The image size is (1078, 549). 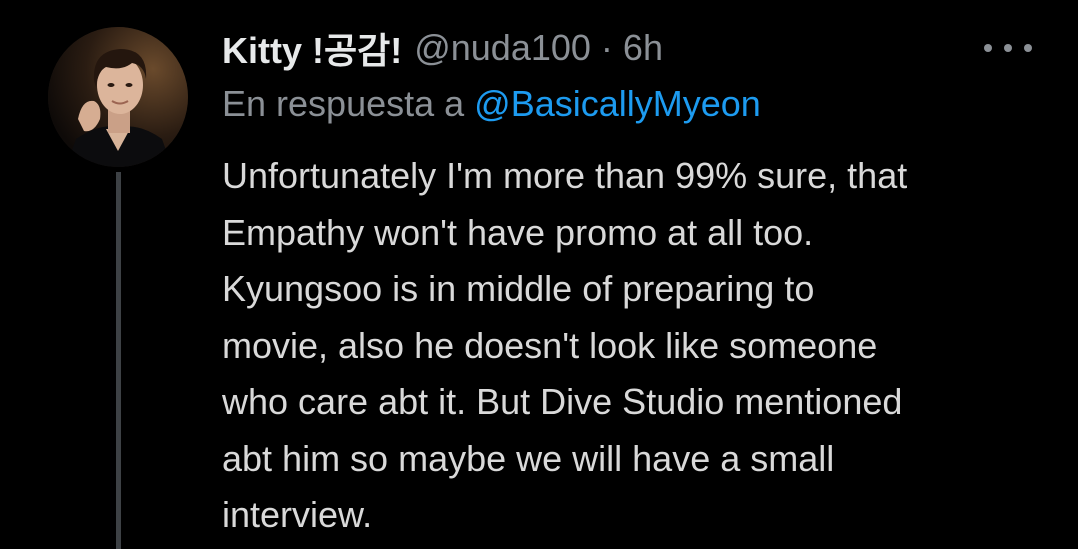 I want to click on avatar, so click(x=118, y=97).